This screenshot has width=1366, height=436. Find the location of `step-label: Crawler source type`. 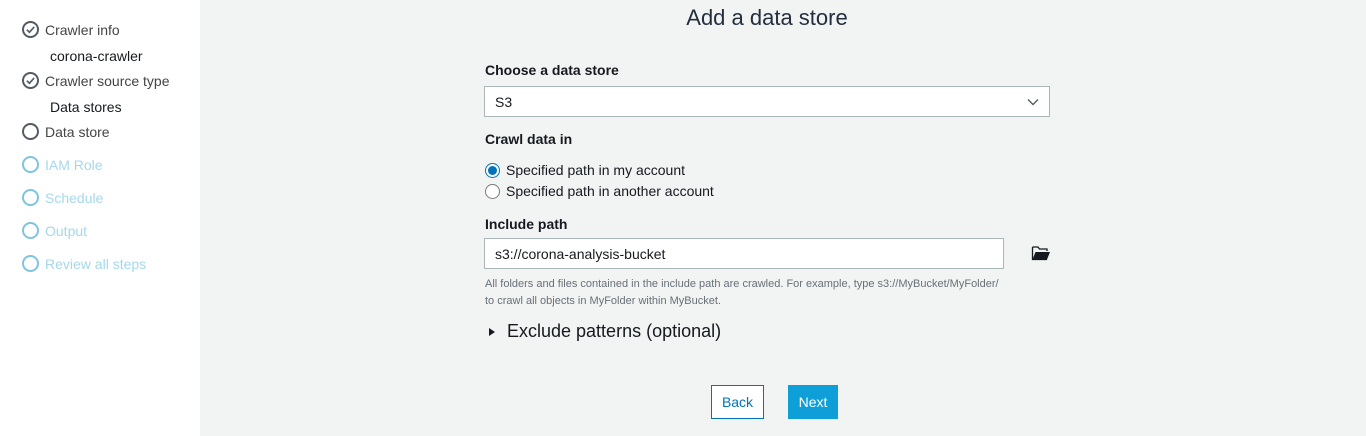

step-label: Crawler source type is located at coordinates (107, 80).